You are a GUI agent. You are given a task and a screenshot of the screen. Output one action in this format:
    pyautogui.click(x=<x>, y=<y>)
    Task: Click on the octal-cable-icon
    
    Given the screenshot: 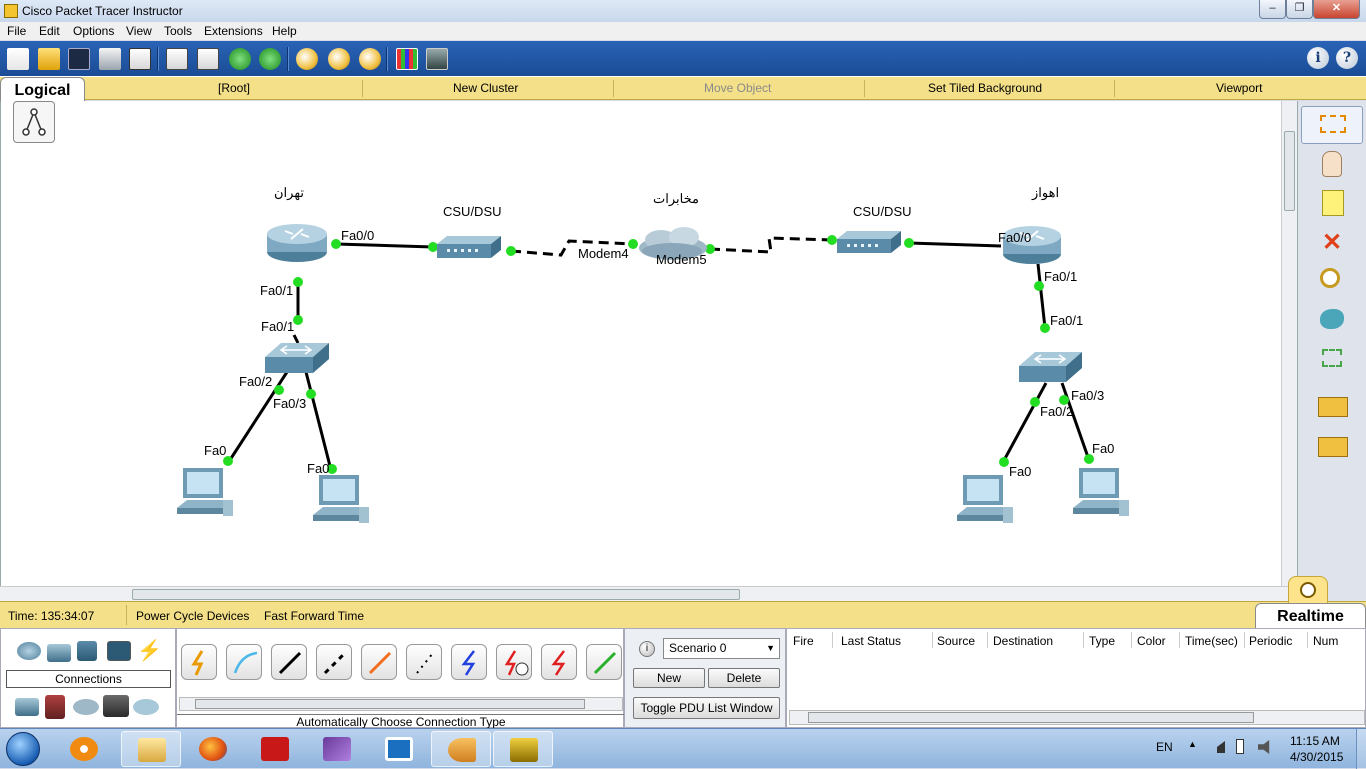 What is the action you would take?
    pyautogui.click(x=604, y=662)
    